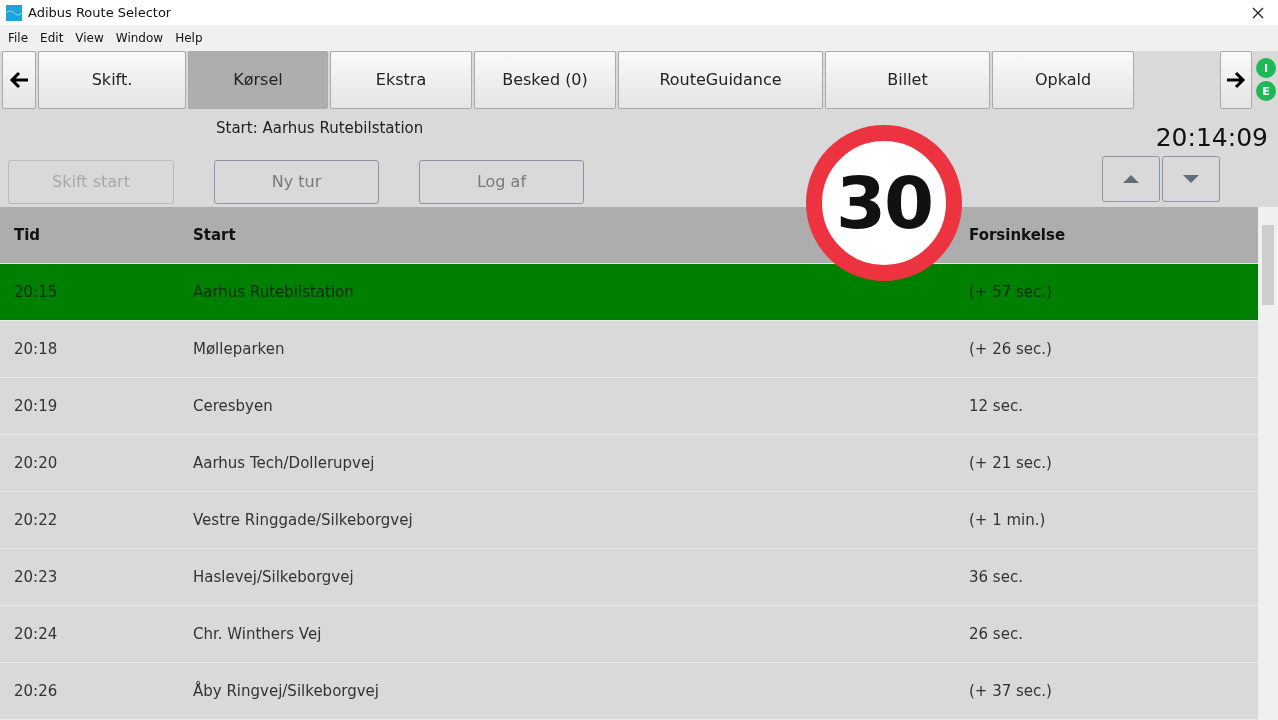 This screenshot has height=720, width=1278. I want to click on table-cell-text: Åby Ringvej/Silkeborgvej, so click(286, 691).